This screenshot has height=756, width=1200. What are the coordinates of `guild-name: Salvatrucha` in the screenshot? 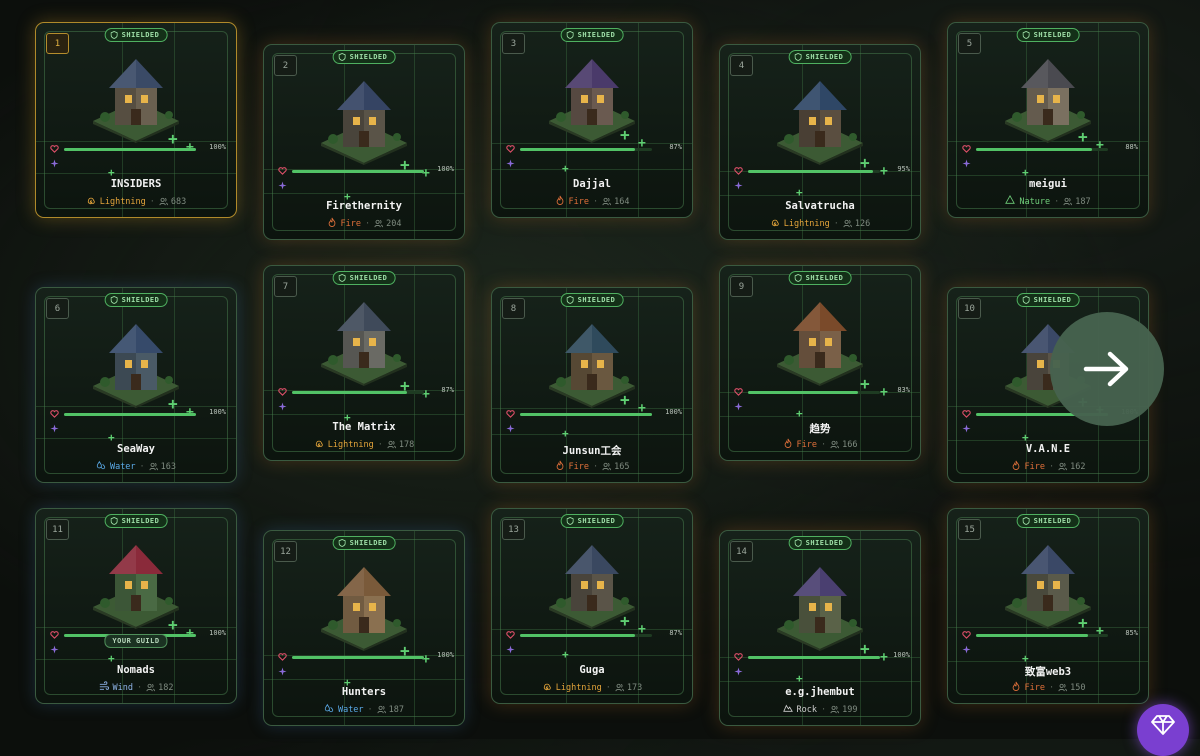 It's located at (820, 206).